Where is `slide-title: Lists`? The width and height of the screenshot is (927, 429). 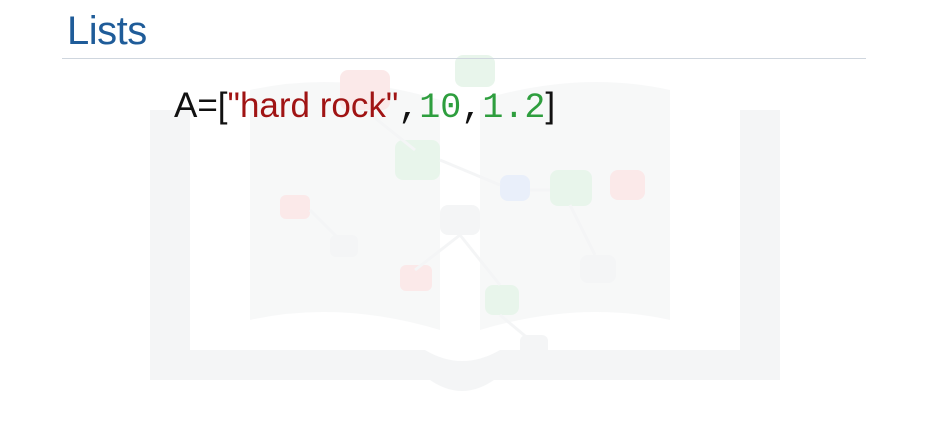 slide-title: Lists is located at coordinates (107, 31).